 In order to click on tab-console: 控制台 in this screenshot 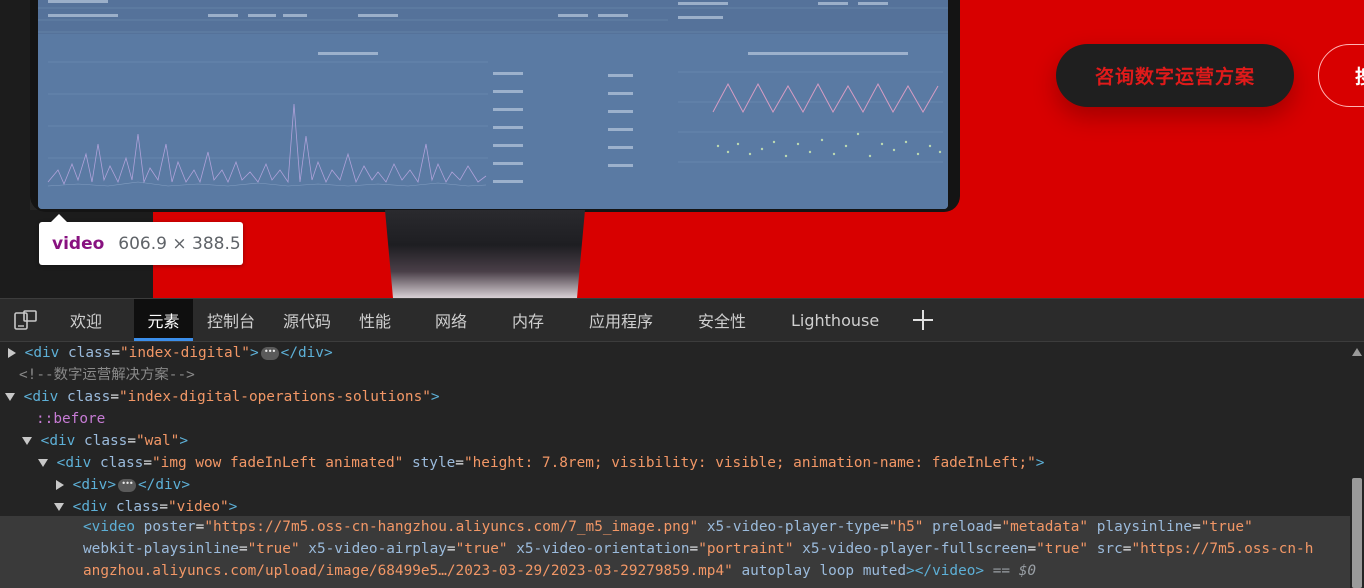, I will do `click(231, 320)`.